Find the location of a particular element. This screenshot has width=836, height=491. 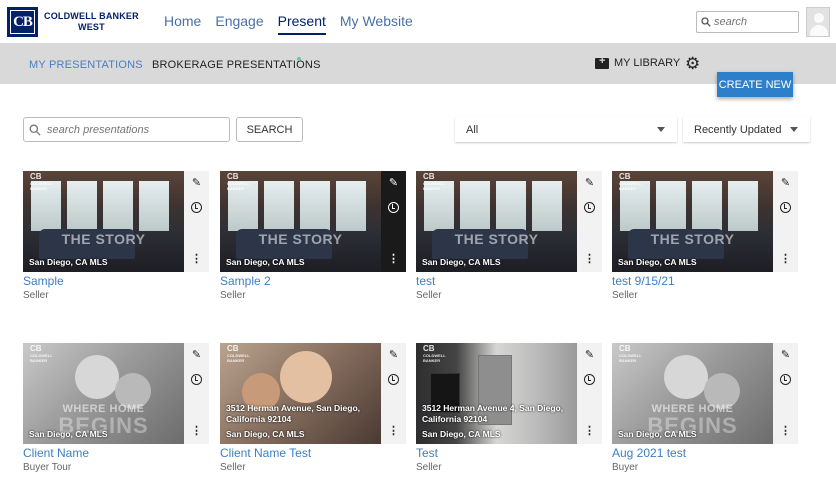

brand-logo: CB COLDWELL BANKER WEST is located at coordinates (73, 22).